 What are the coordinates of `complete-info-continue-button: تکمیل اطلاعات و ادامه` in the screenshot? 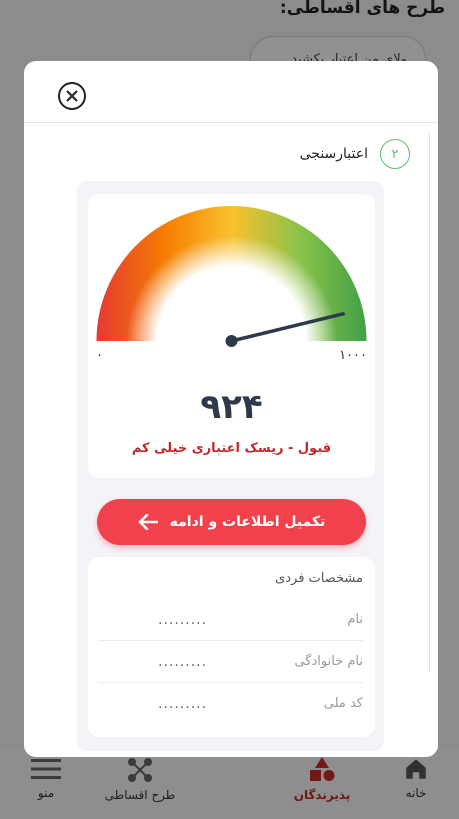 It's located at (231, 522).